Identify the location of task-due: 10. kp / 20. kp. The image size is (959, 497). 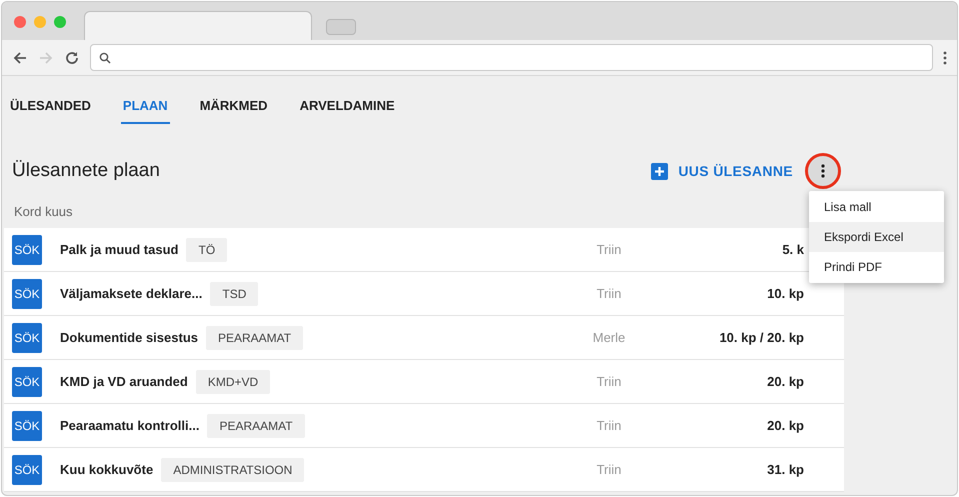
(761, 337).